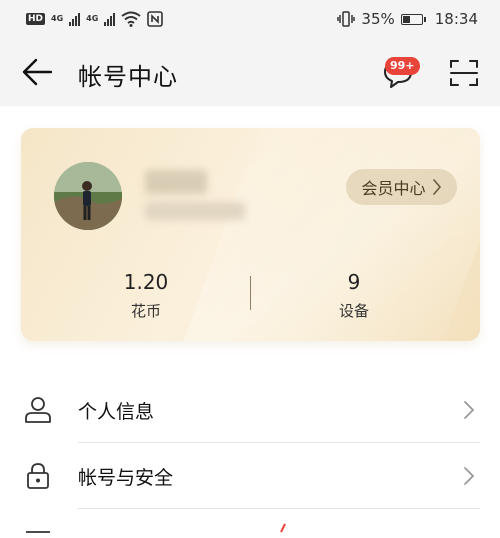 This screenshot has width=500, height=538. I want to click on partial-icon, so click(38, 532).